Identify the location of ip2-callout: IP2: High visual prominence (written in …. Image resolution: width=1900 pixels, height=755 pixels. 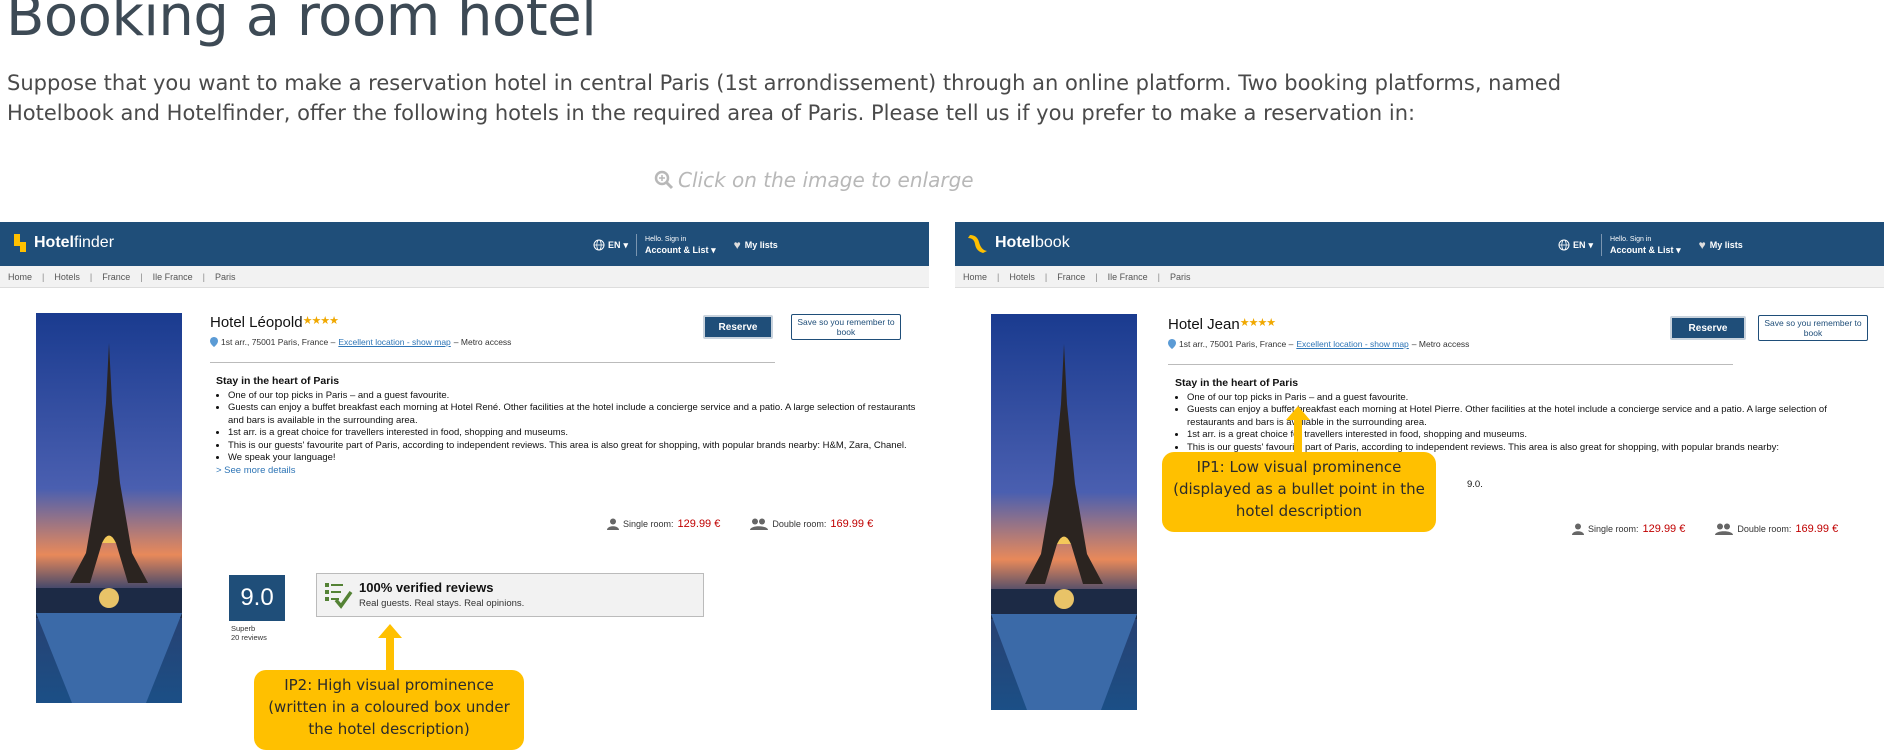
(389, 710).